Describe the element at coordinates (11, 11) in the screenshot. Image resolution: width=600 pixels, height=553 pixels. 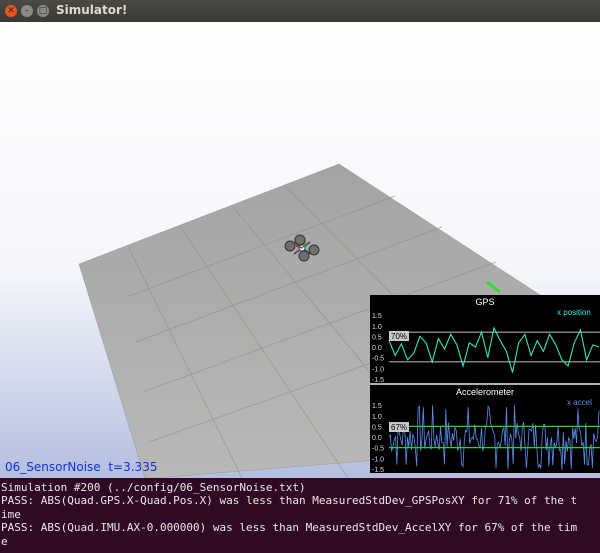
I see `close-icon: ✕` at that location.